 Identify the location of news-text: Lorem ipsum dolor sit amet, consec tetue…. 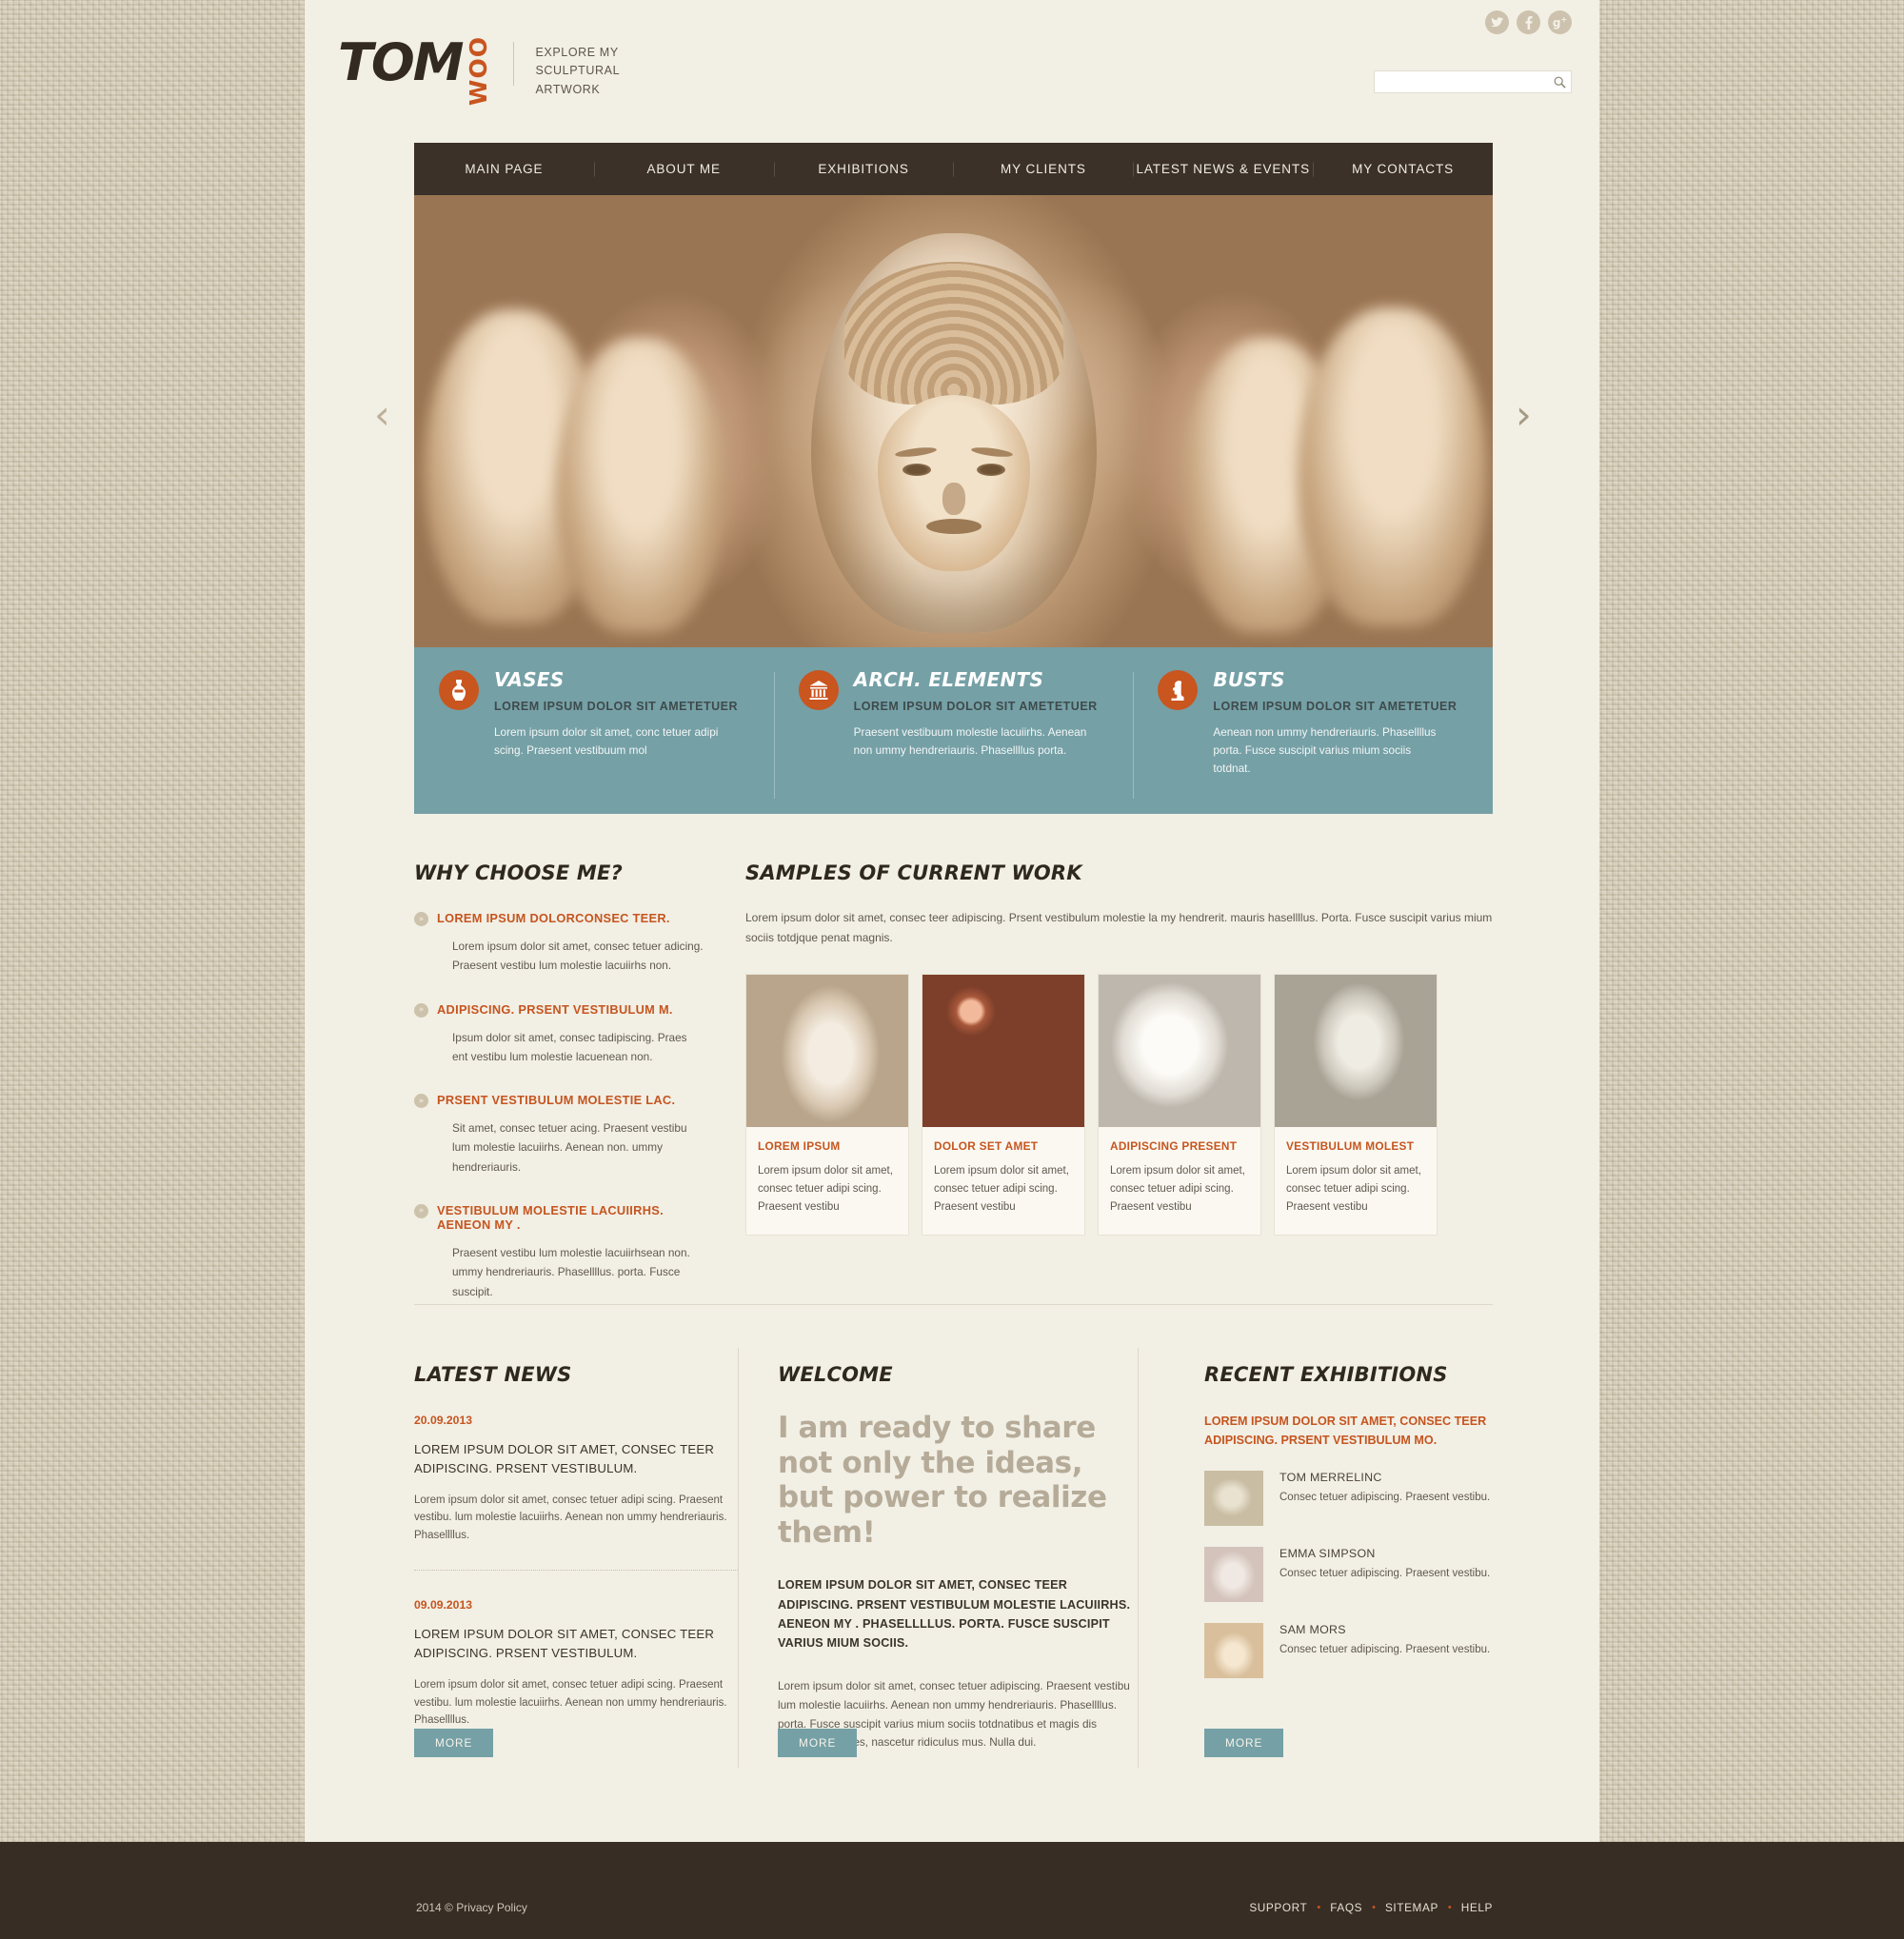
(570, 1703).